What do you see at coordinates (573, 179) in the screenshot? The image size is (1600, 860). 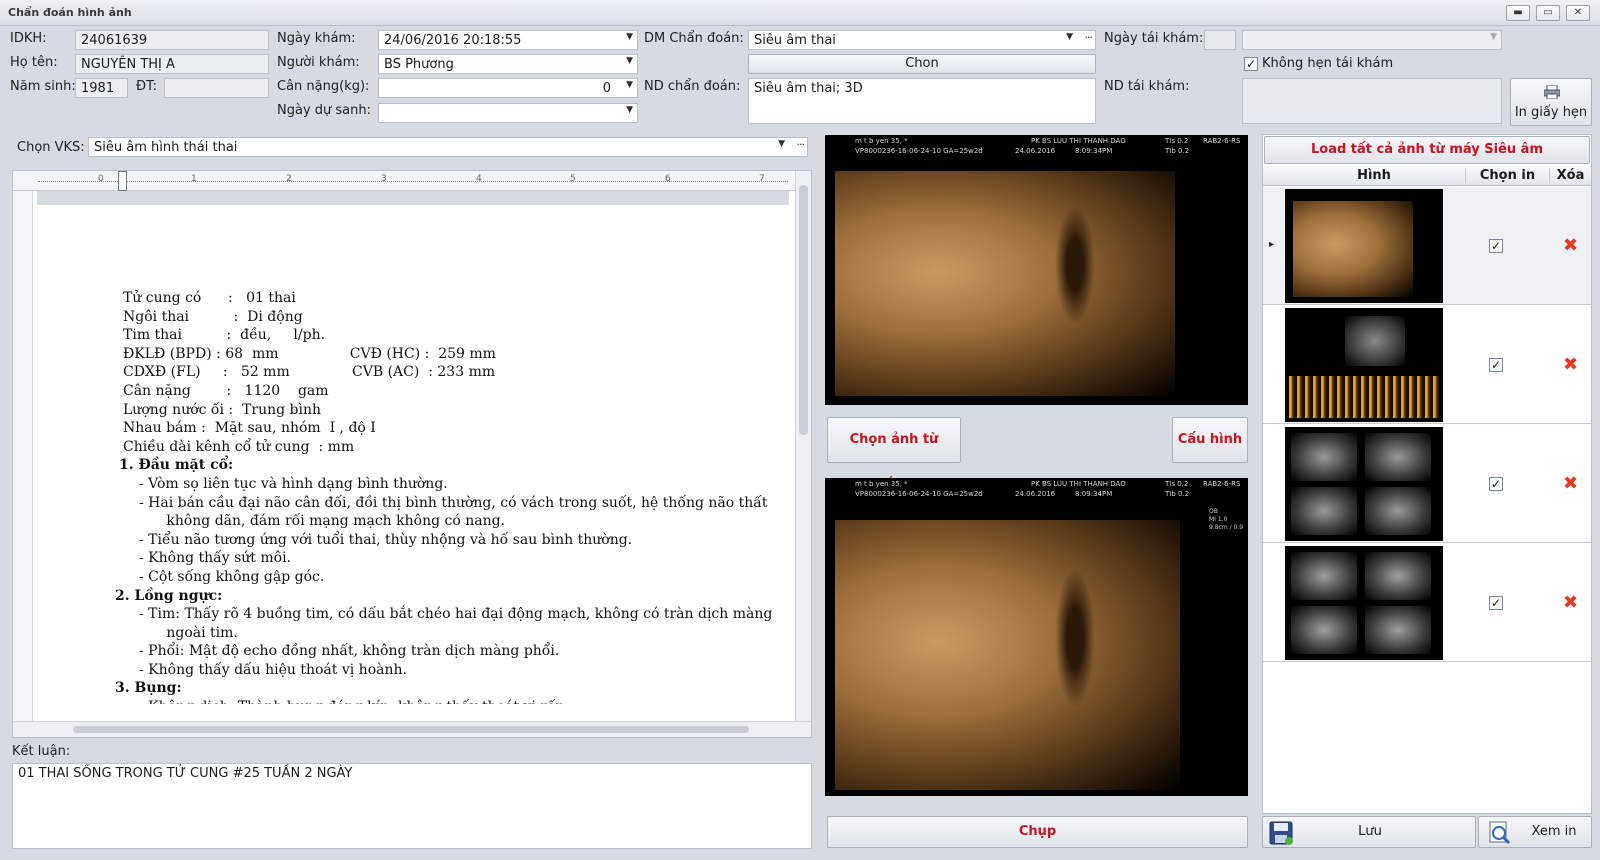 I see `ruler-number: 5` at bounding box center [573, 179].